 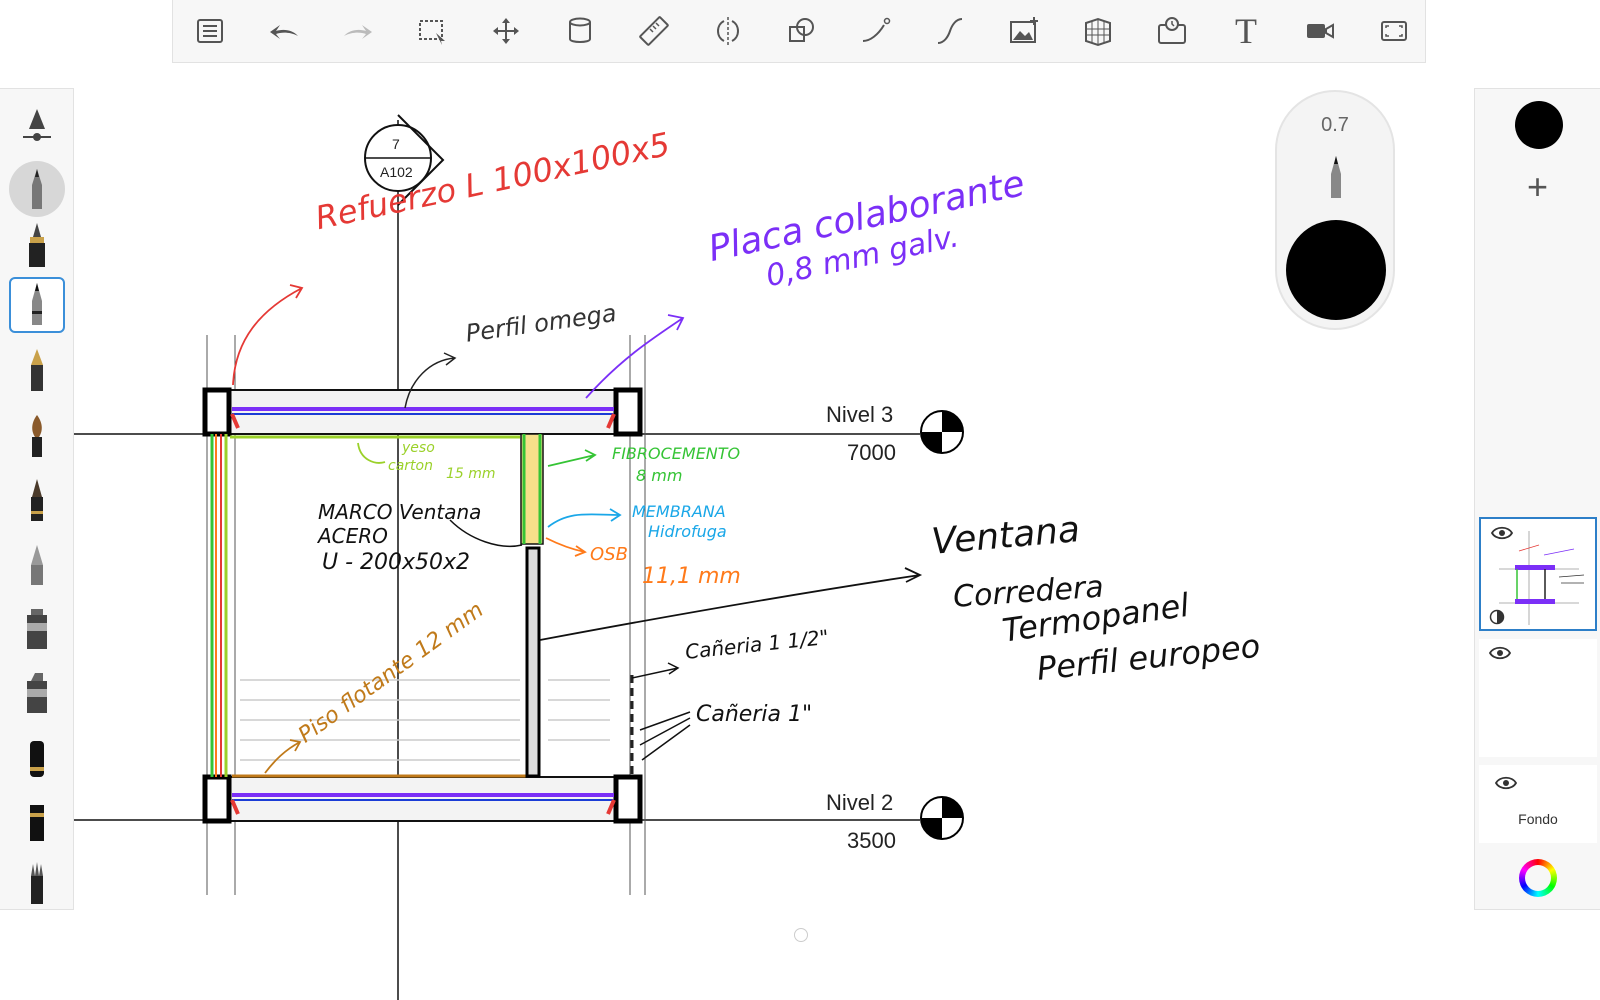 What do you see at coordinates (1335, 210) in the screenshot?
I see `brush-properties-pill: 0.7` at bounding box center [1335, 210].